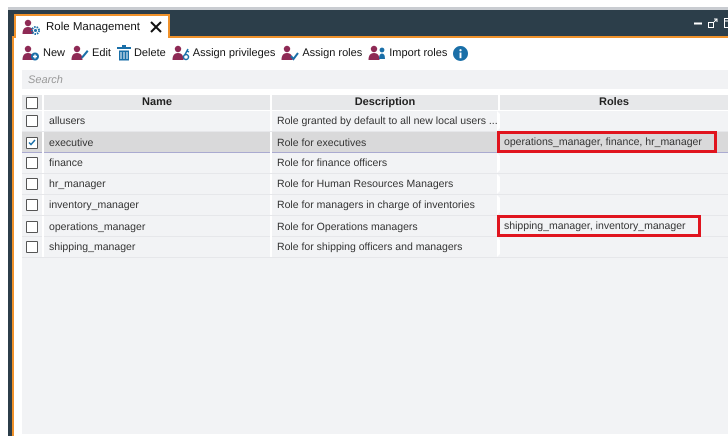  Describe the element at coordinates (384, 184) in the screenshot. I see `table-cell: Role for Human Resources Managers` at that location.